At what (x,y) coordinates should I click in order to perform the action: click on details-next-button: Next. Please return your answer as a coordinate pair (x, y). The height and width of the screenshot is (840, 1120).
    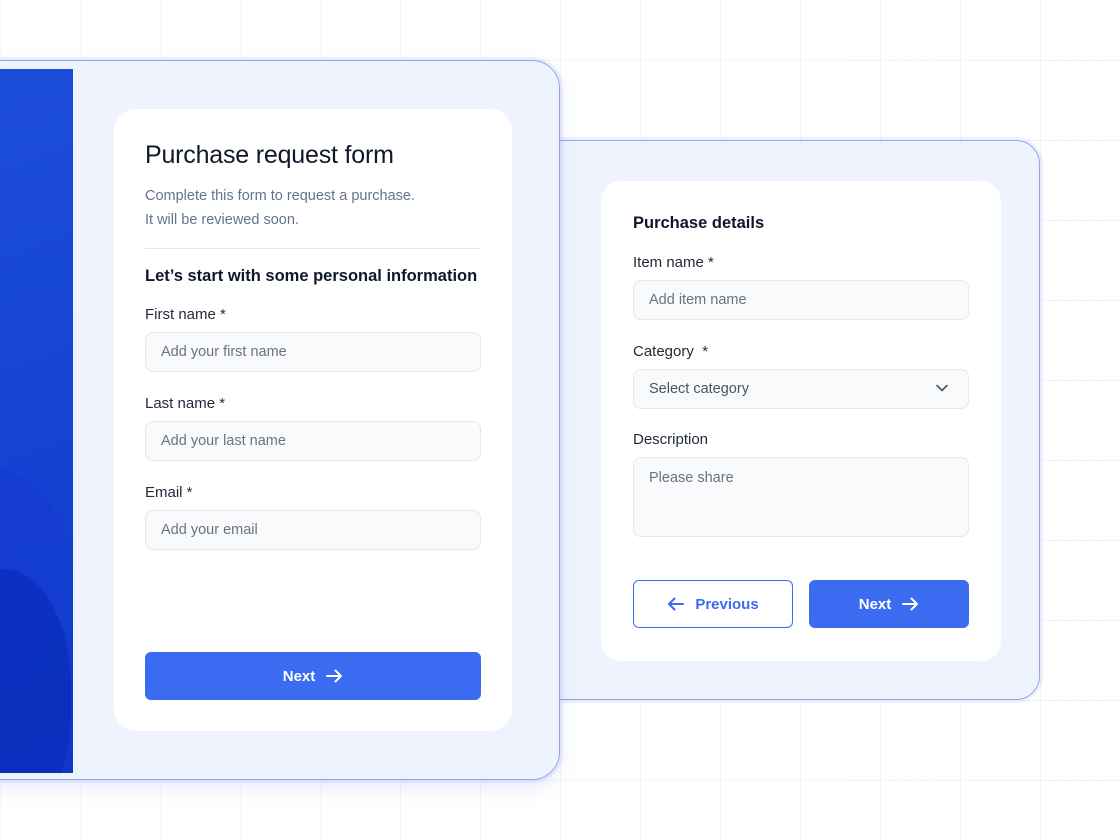
    Looking at the image, I should click on (889, 604).